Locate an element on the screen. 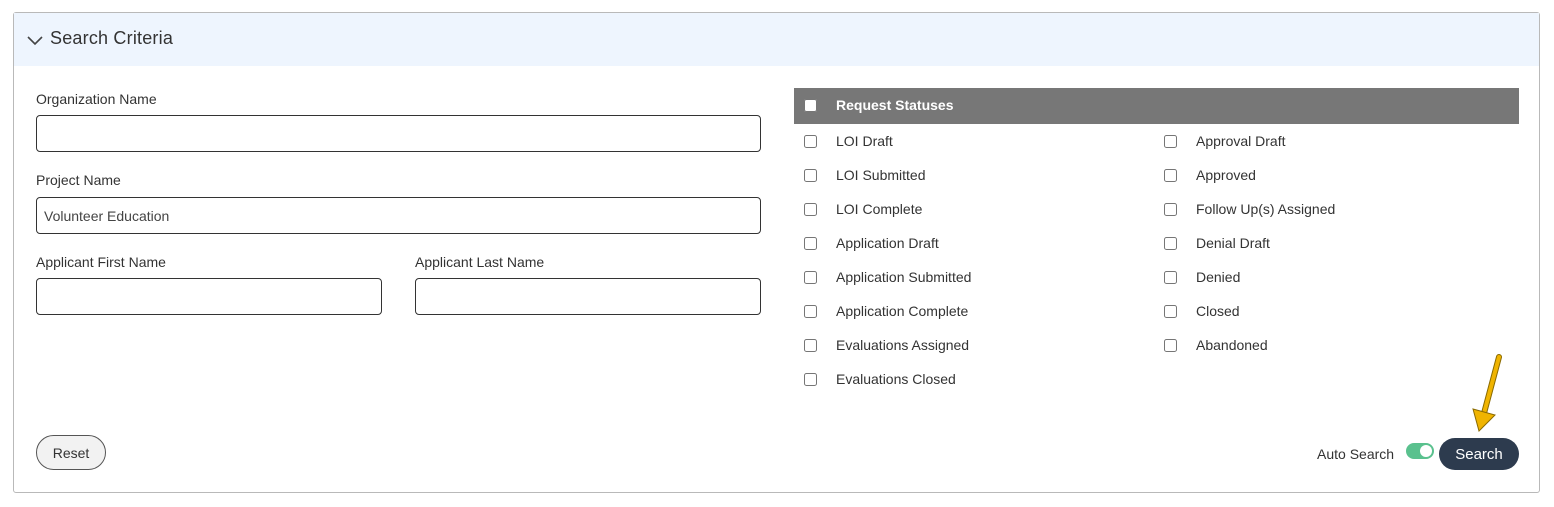 Image resolution: width=1554 pixels, height=507 pixels. status-checkbox-application-complete is located at coordinates (810, 311).